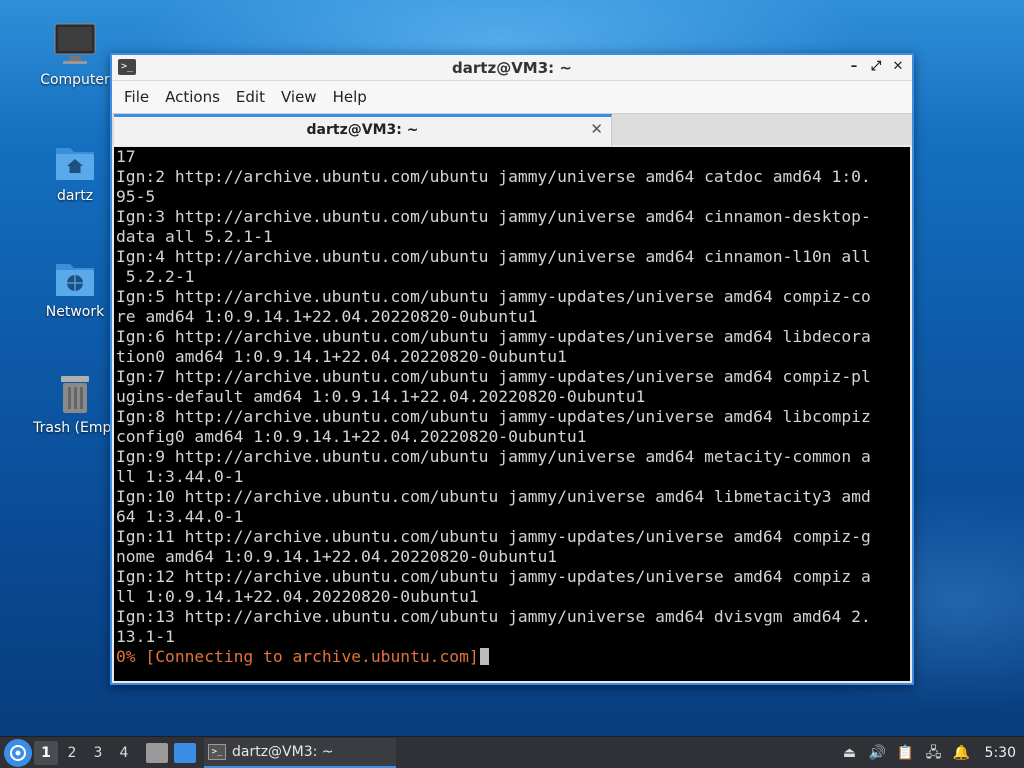 The width and height of the screenshot is (1024, 768). Describe the element at coordinates (596, 129) in the screenshot. I see `tab-close-button: ✕` at that location.